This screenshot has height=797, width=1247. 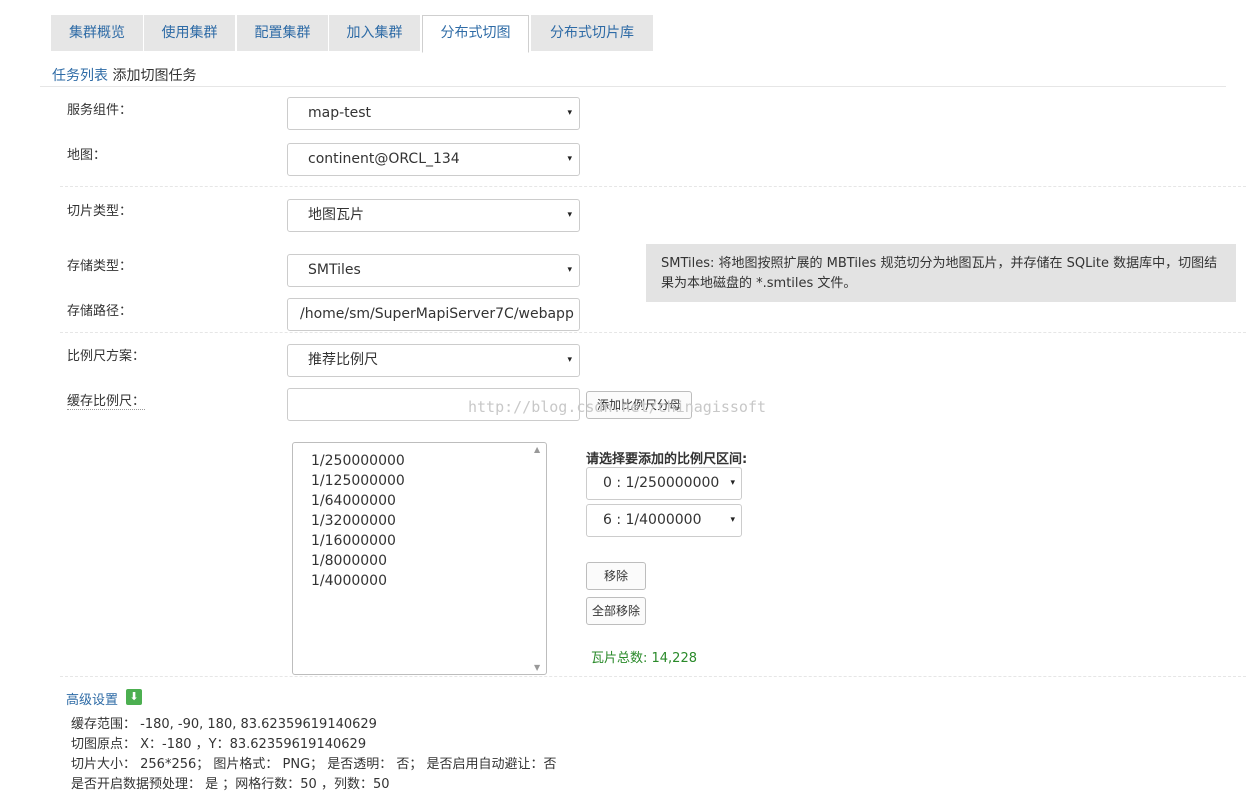 I want to click on tiling-origin-info: 切图原点： X：-180 ，Y：83.62359619140629, so click(x=219, y=744).